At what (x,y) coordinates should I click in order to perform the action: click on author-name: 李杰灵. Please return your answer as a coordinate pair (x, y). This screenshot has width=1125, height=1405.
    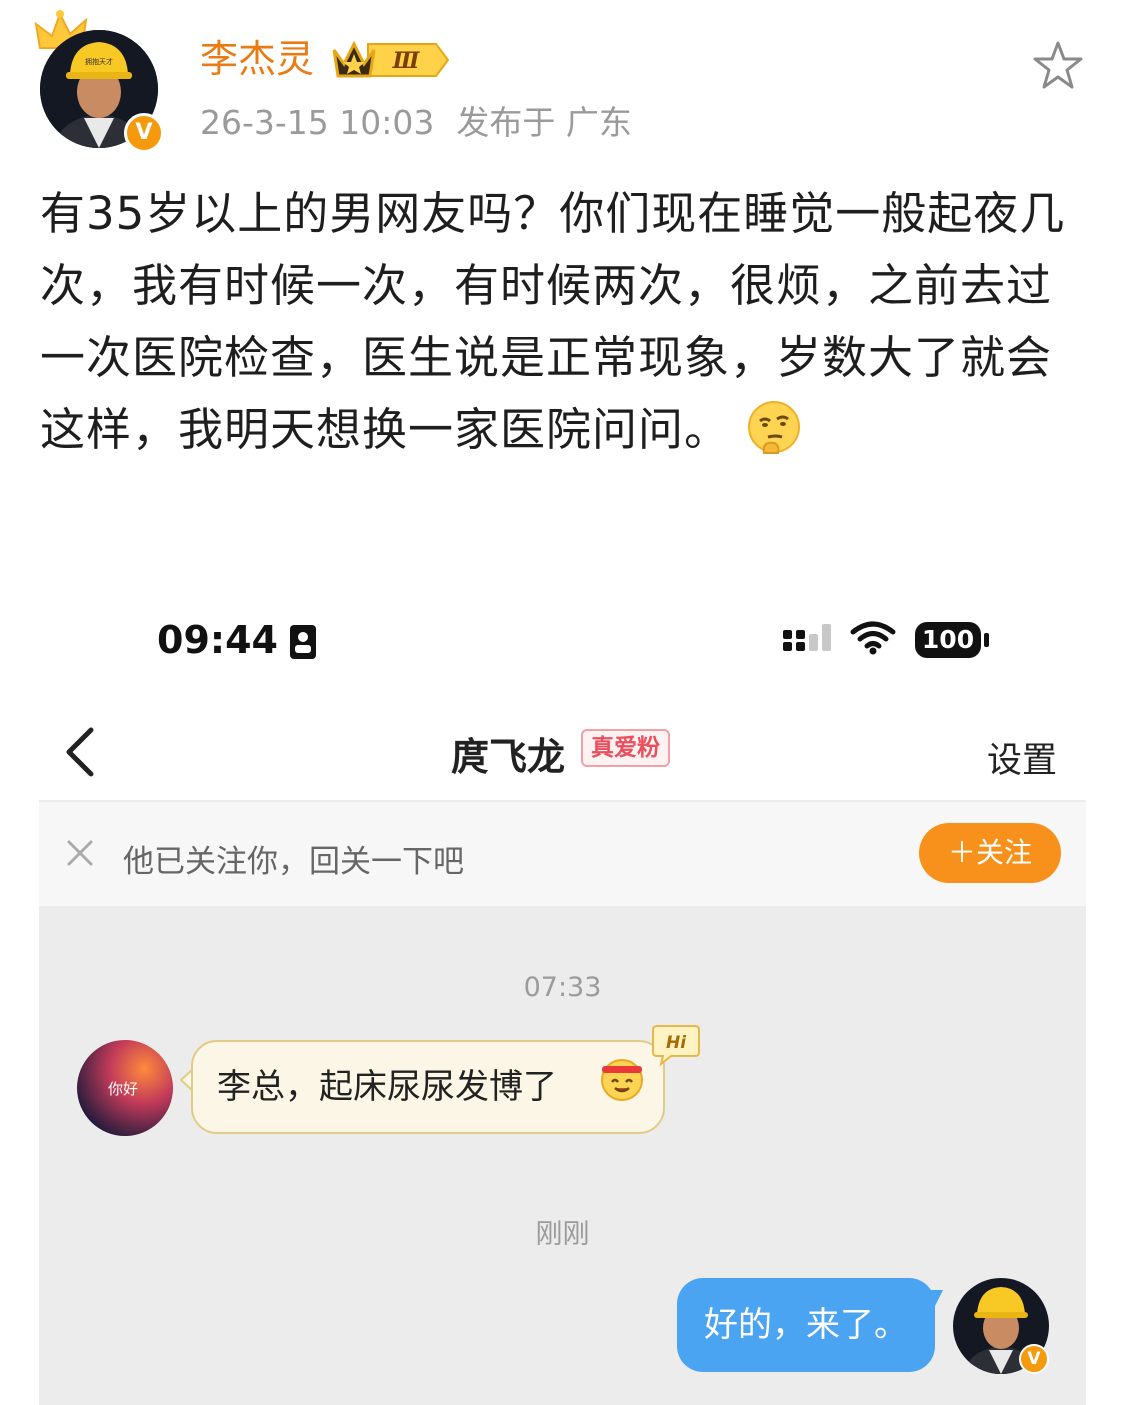
    Looking at the image, I should click on (257, 59).